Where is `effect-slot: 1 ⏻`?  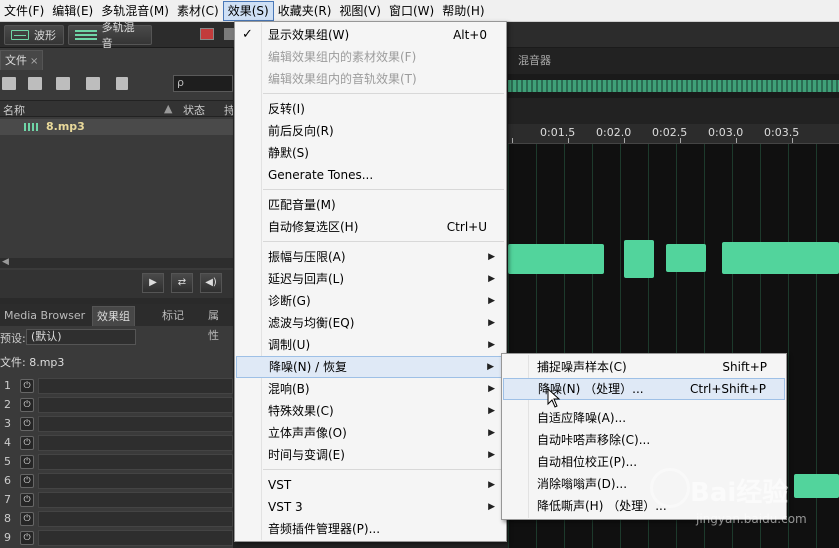 effect-slot: 1 ⏻ is located at coordinates (116, 386).